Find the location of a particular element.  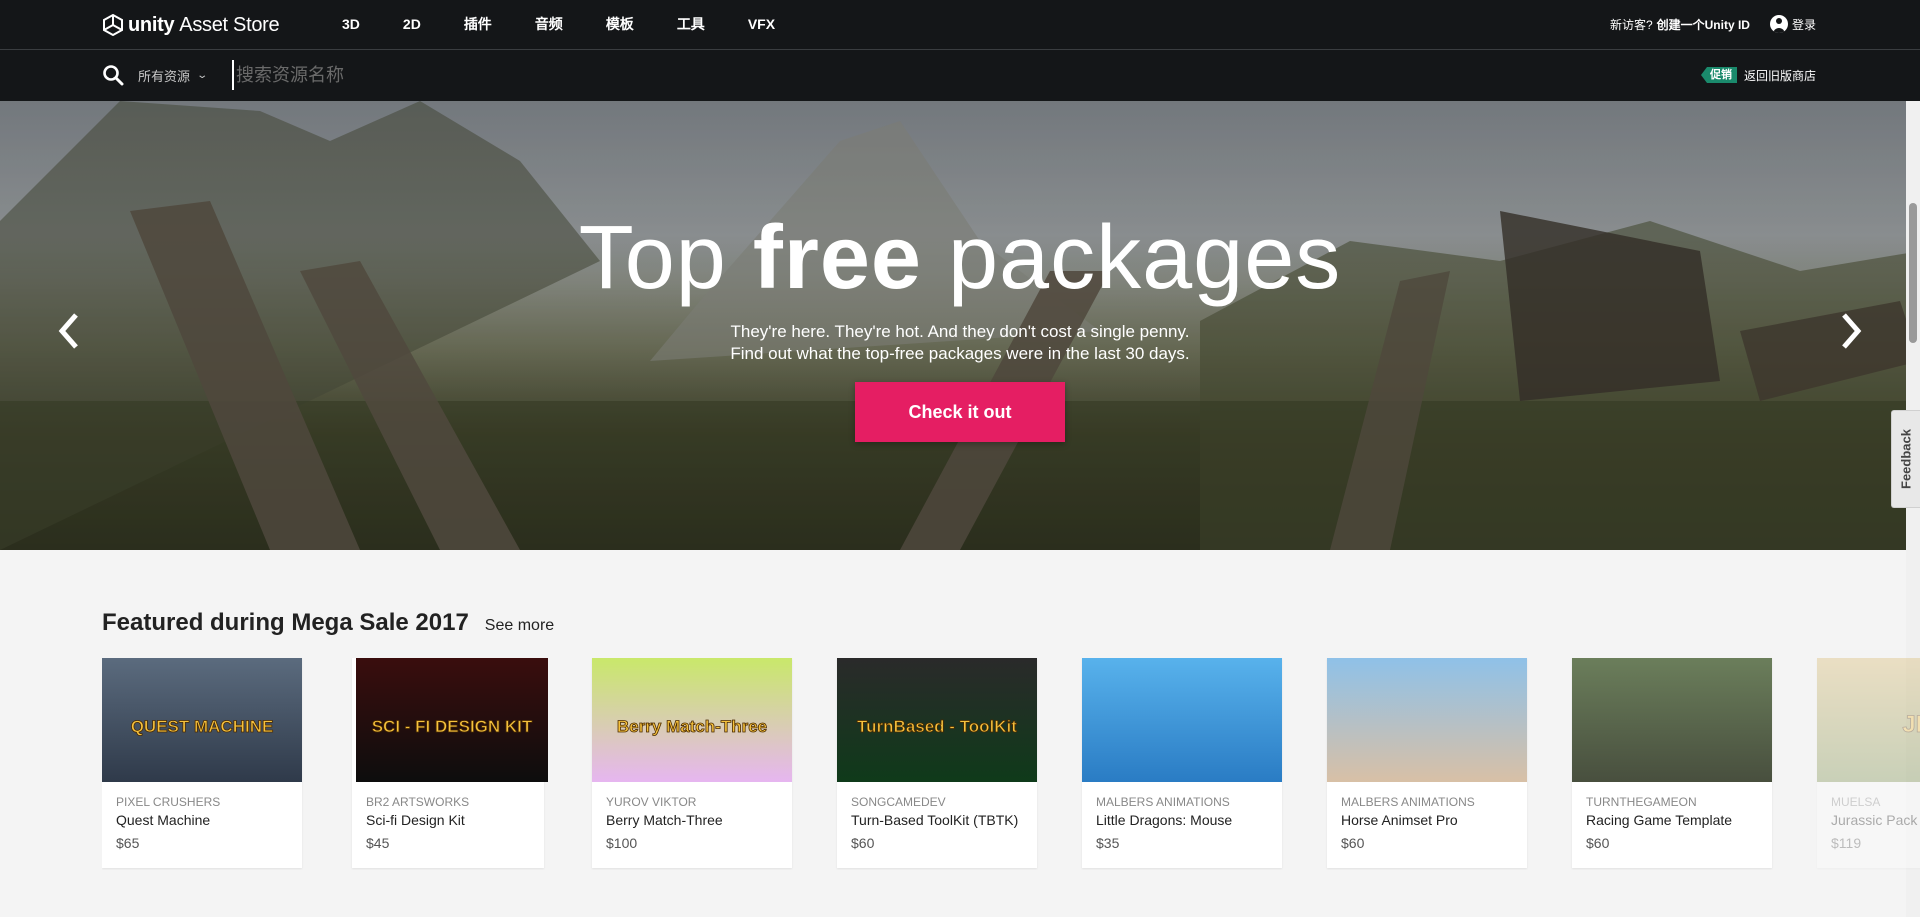

nav-2d: 2D is located at coordinates (412, 24).